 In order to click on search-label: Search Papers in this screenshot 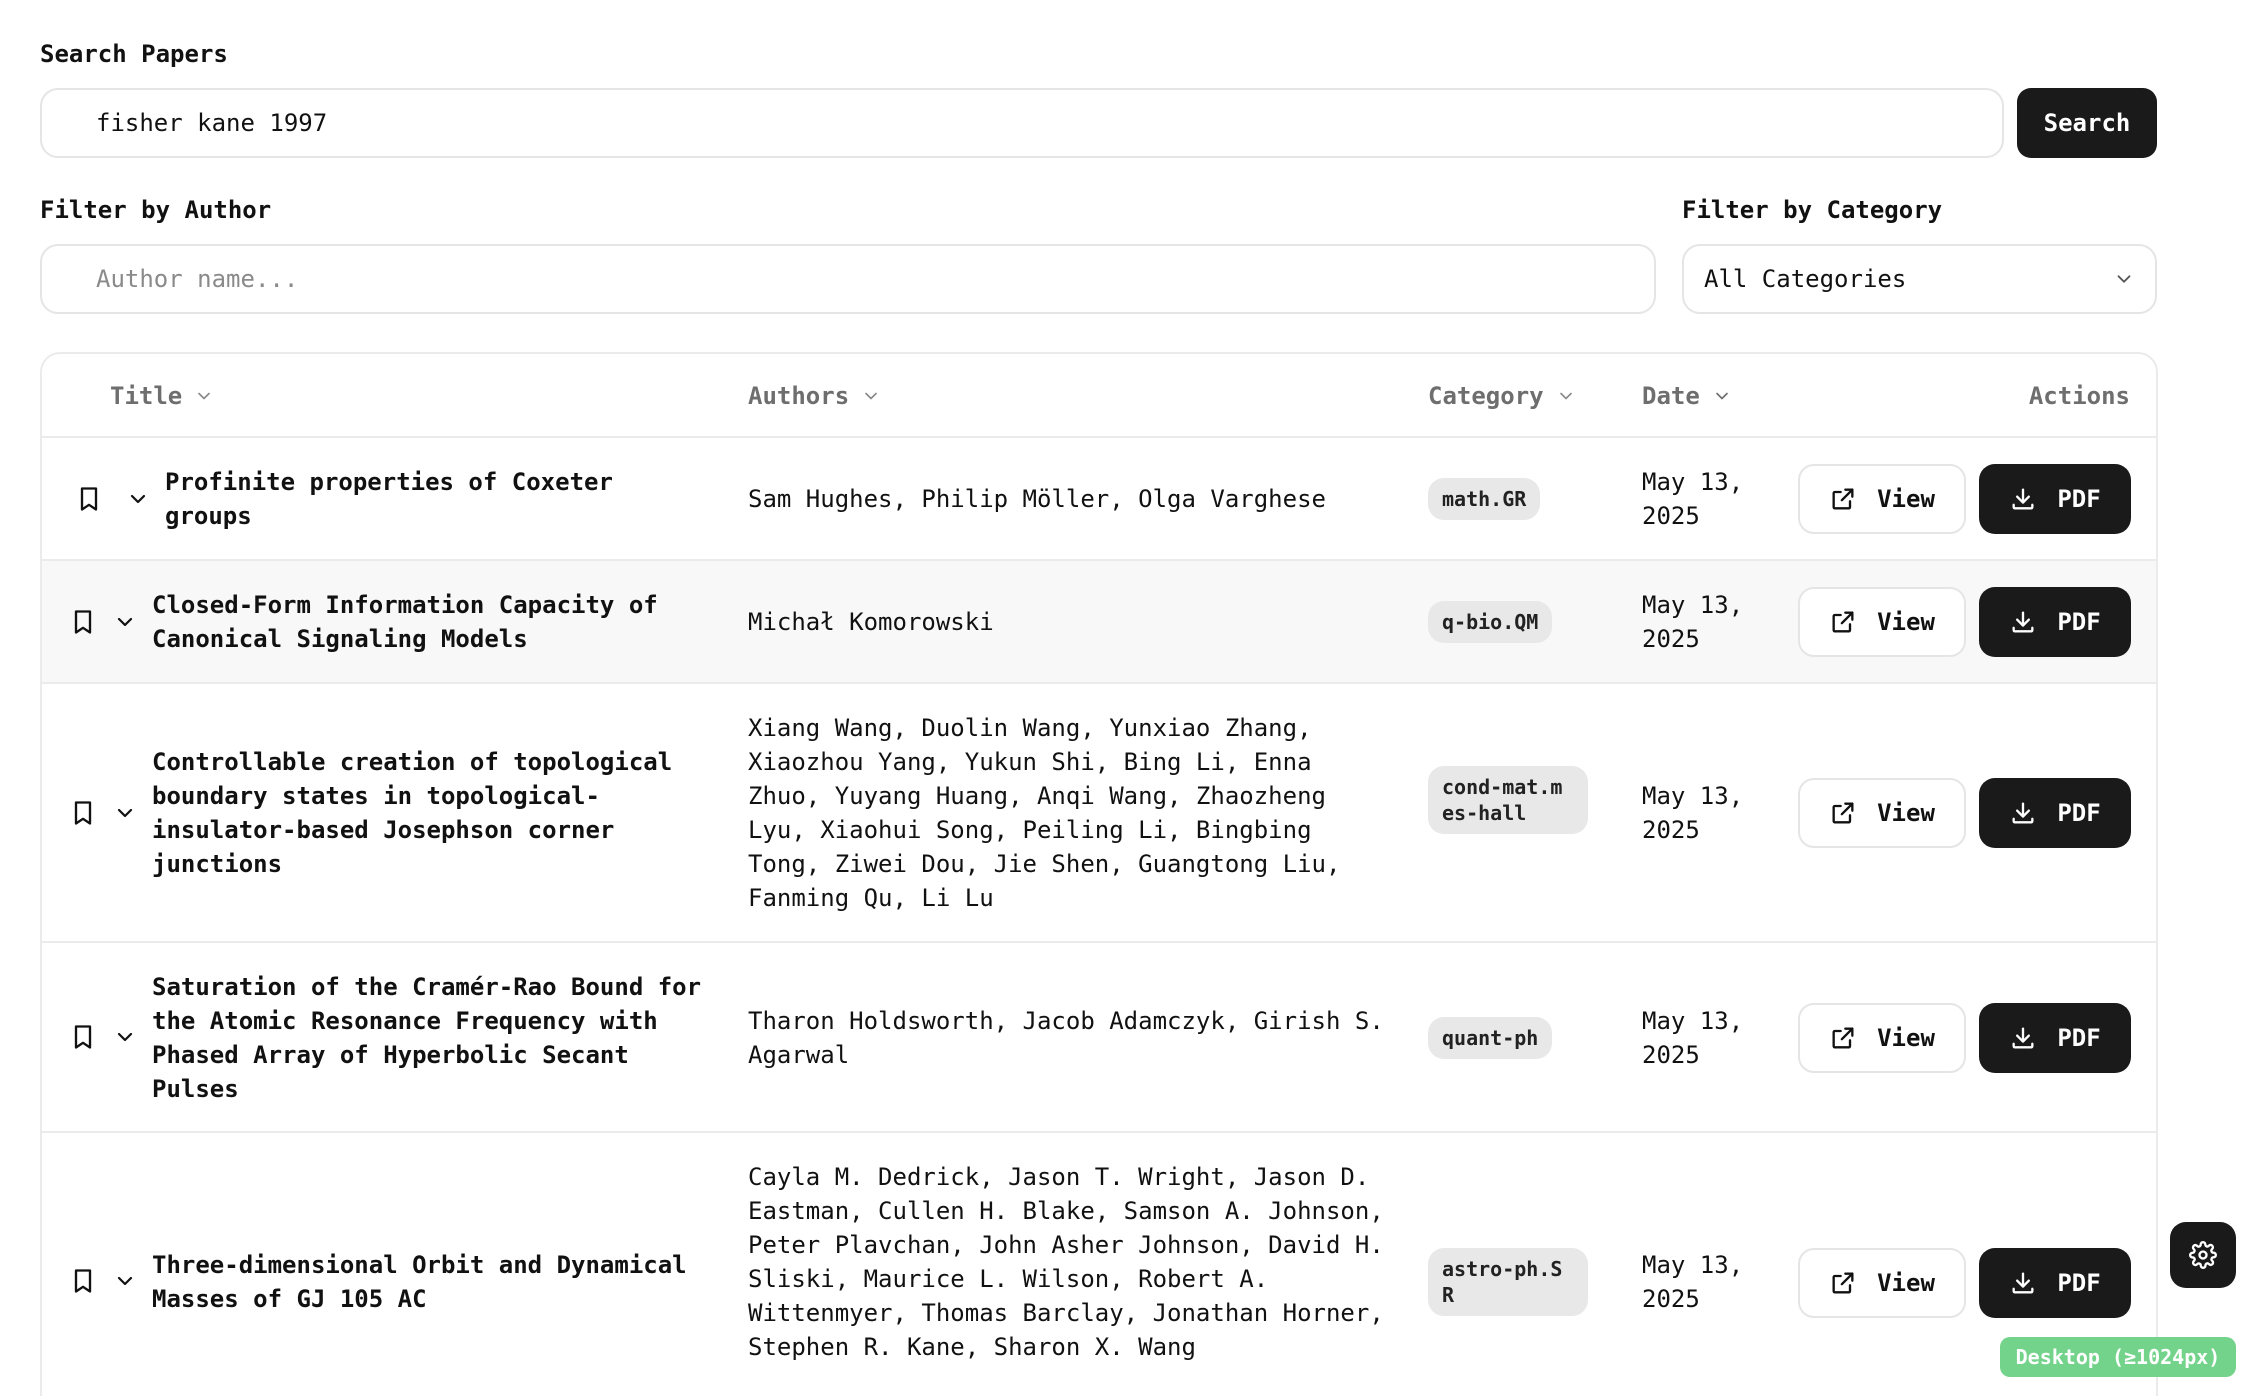, I will do `click(134, 54)`.